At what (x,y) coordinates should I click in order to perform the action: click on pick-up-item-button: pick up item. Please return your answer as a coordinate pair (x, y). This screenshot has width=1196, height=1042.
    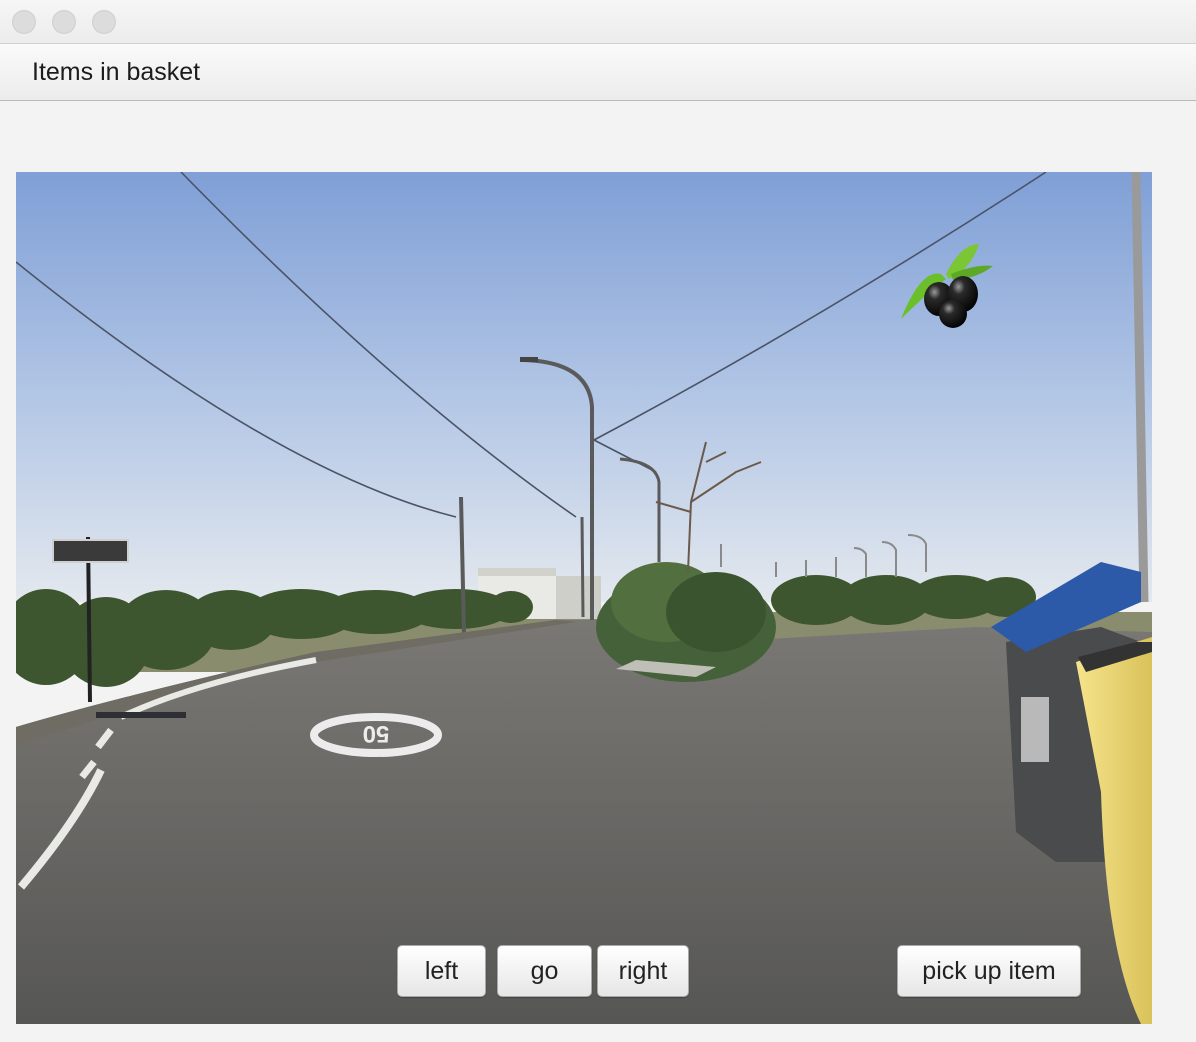
    Looking at the image, I should click on (989, 971).